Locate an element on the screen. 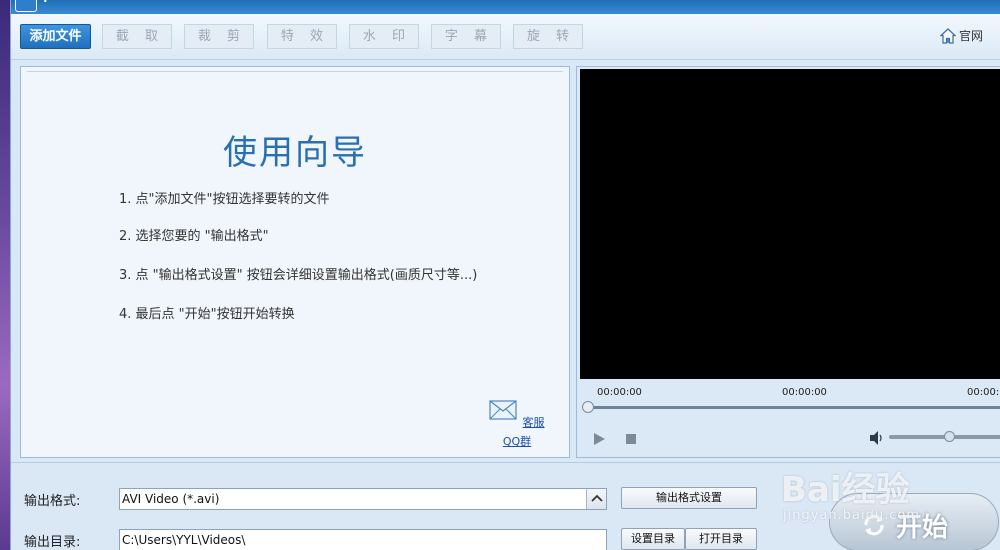 The width and height of the screenshot is (1000, 550). output-format-select: AVI Video (*.avi) is located at coordinates (363, 499).